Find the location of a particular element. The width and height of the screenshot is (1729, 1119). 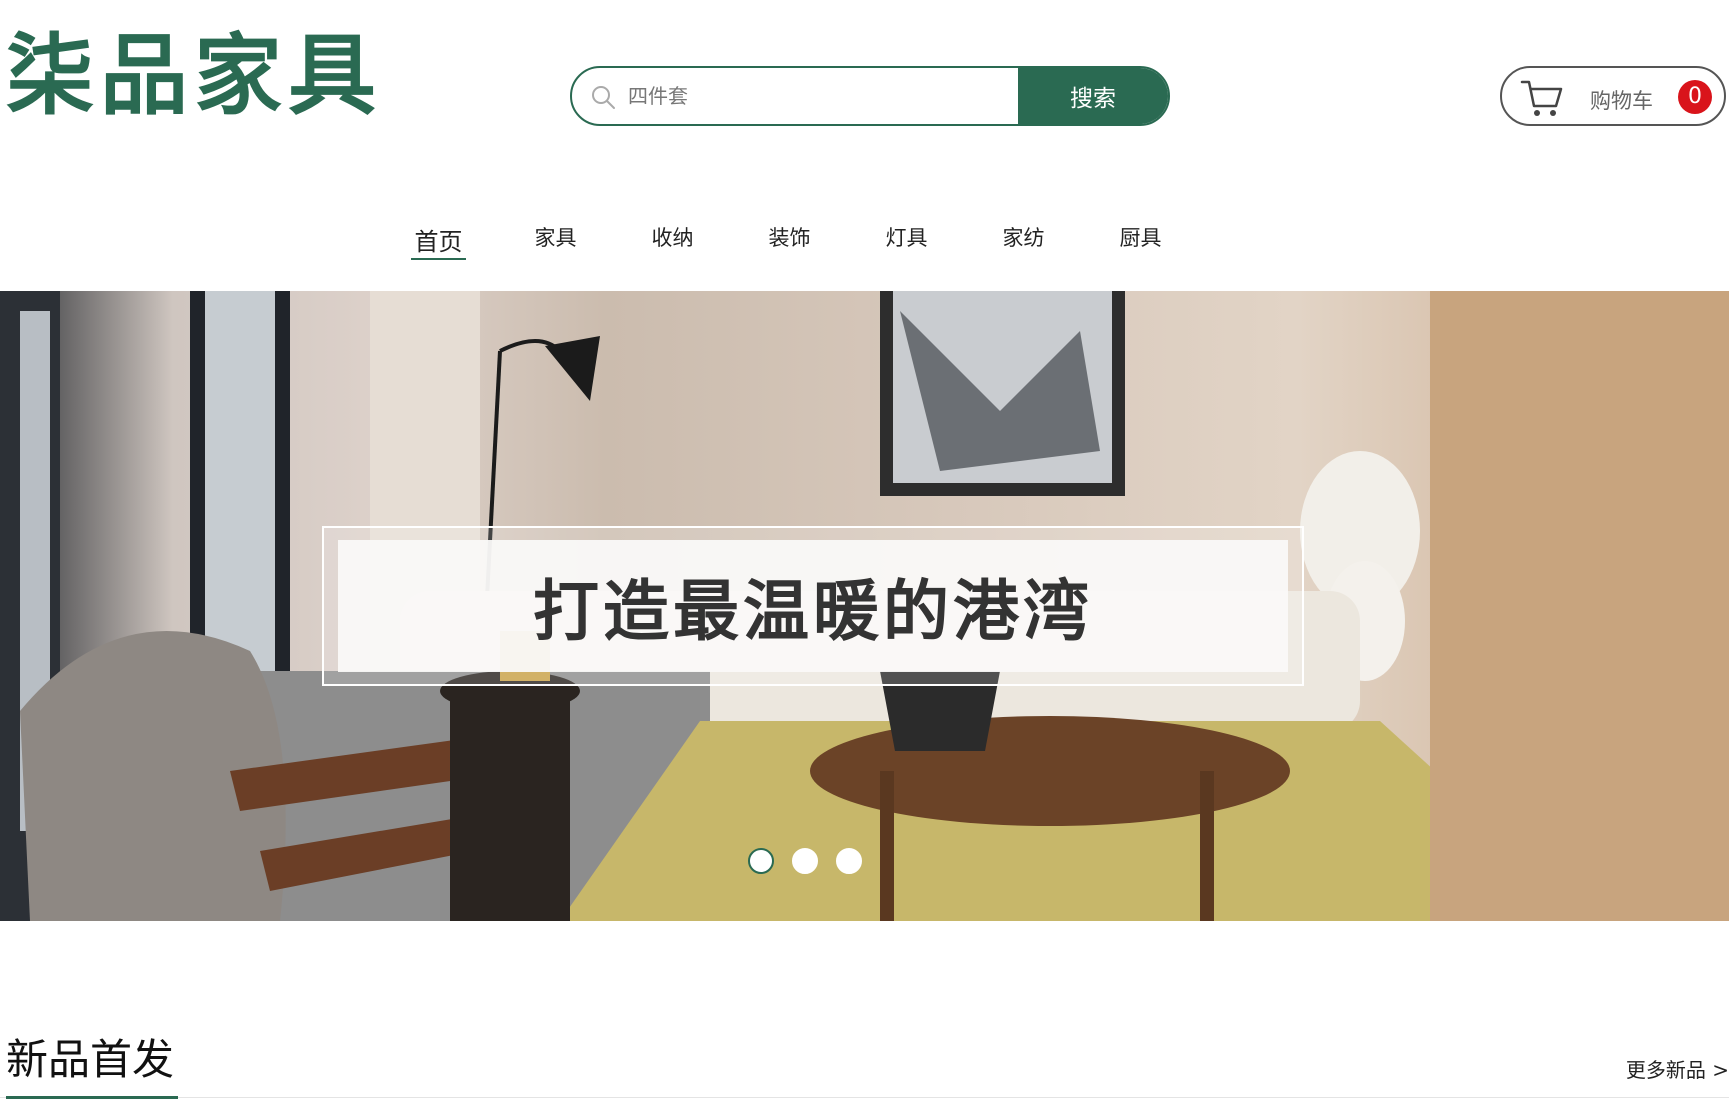

search-bar: 搜索 is located at coordinates (870, 96).